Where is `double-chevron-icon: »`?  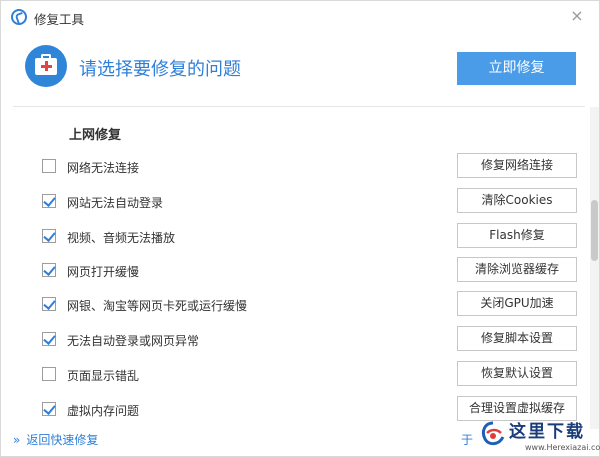 double-chevron-icon: » is located at coordinates (17, 440).